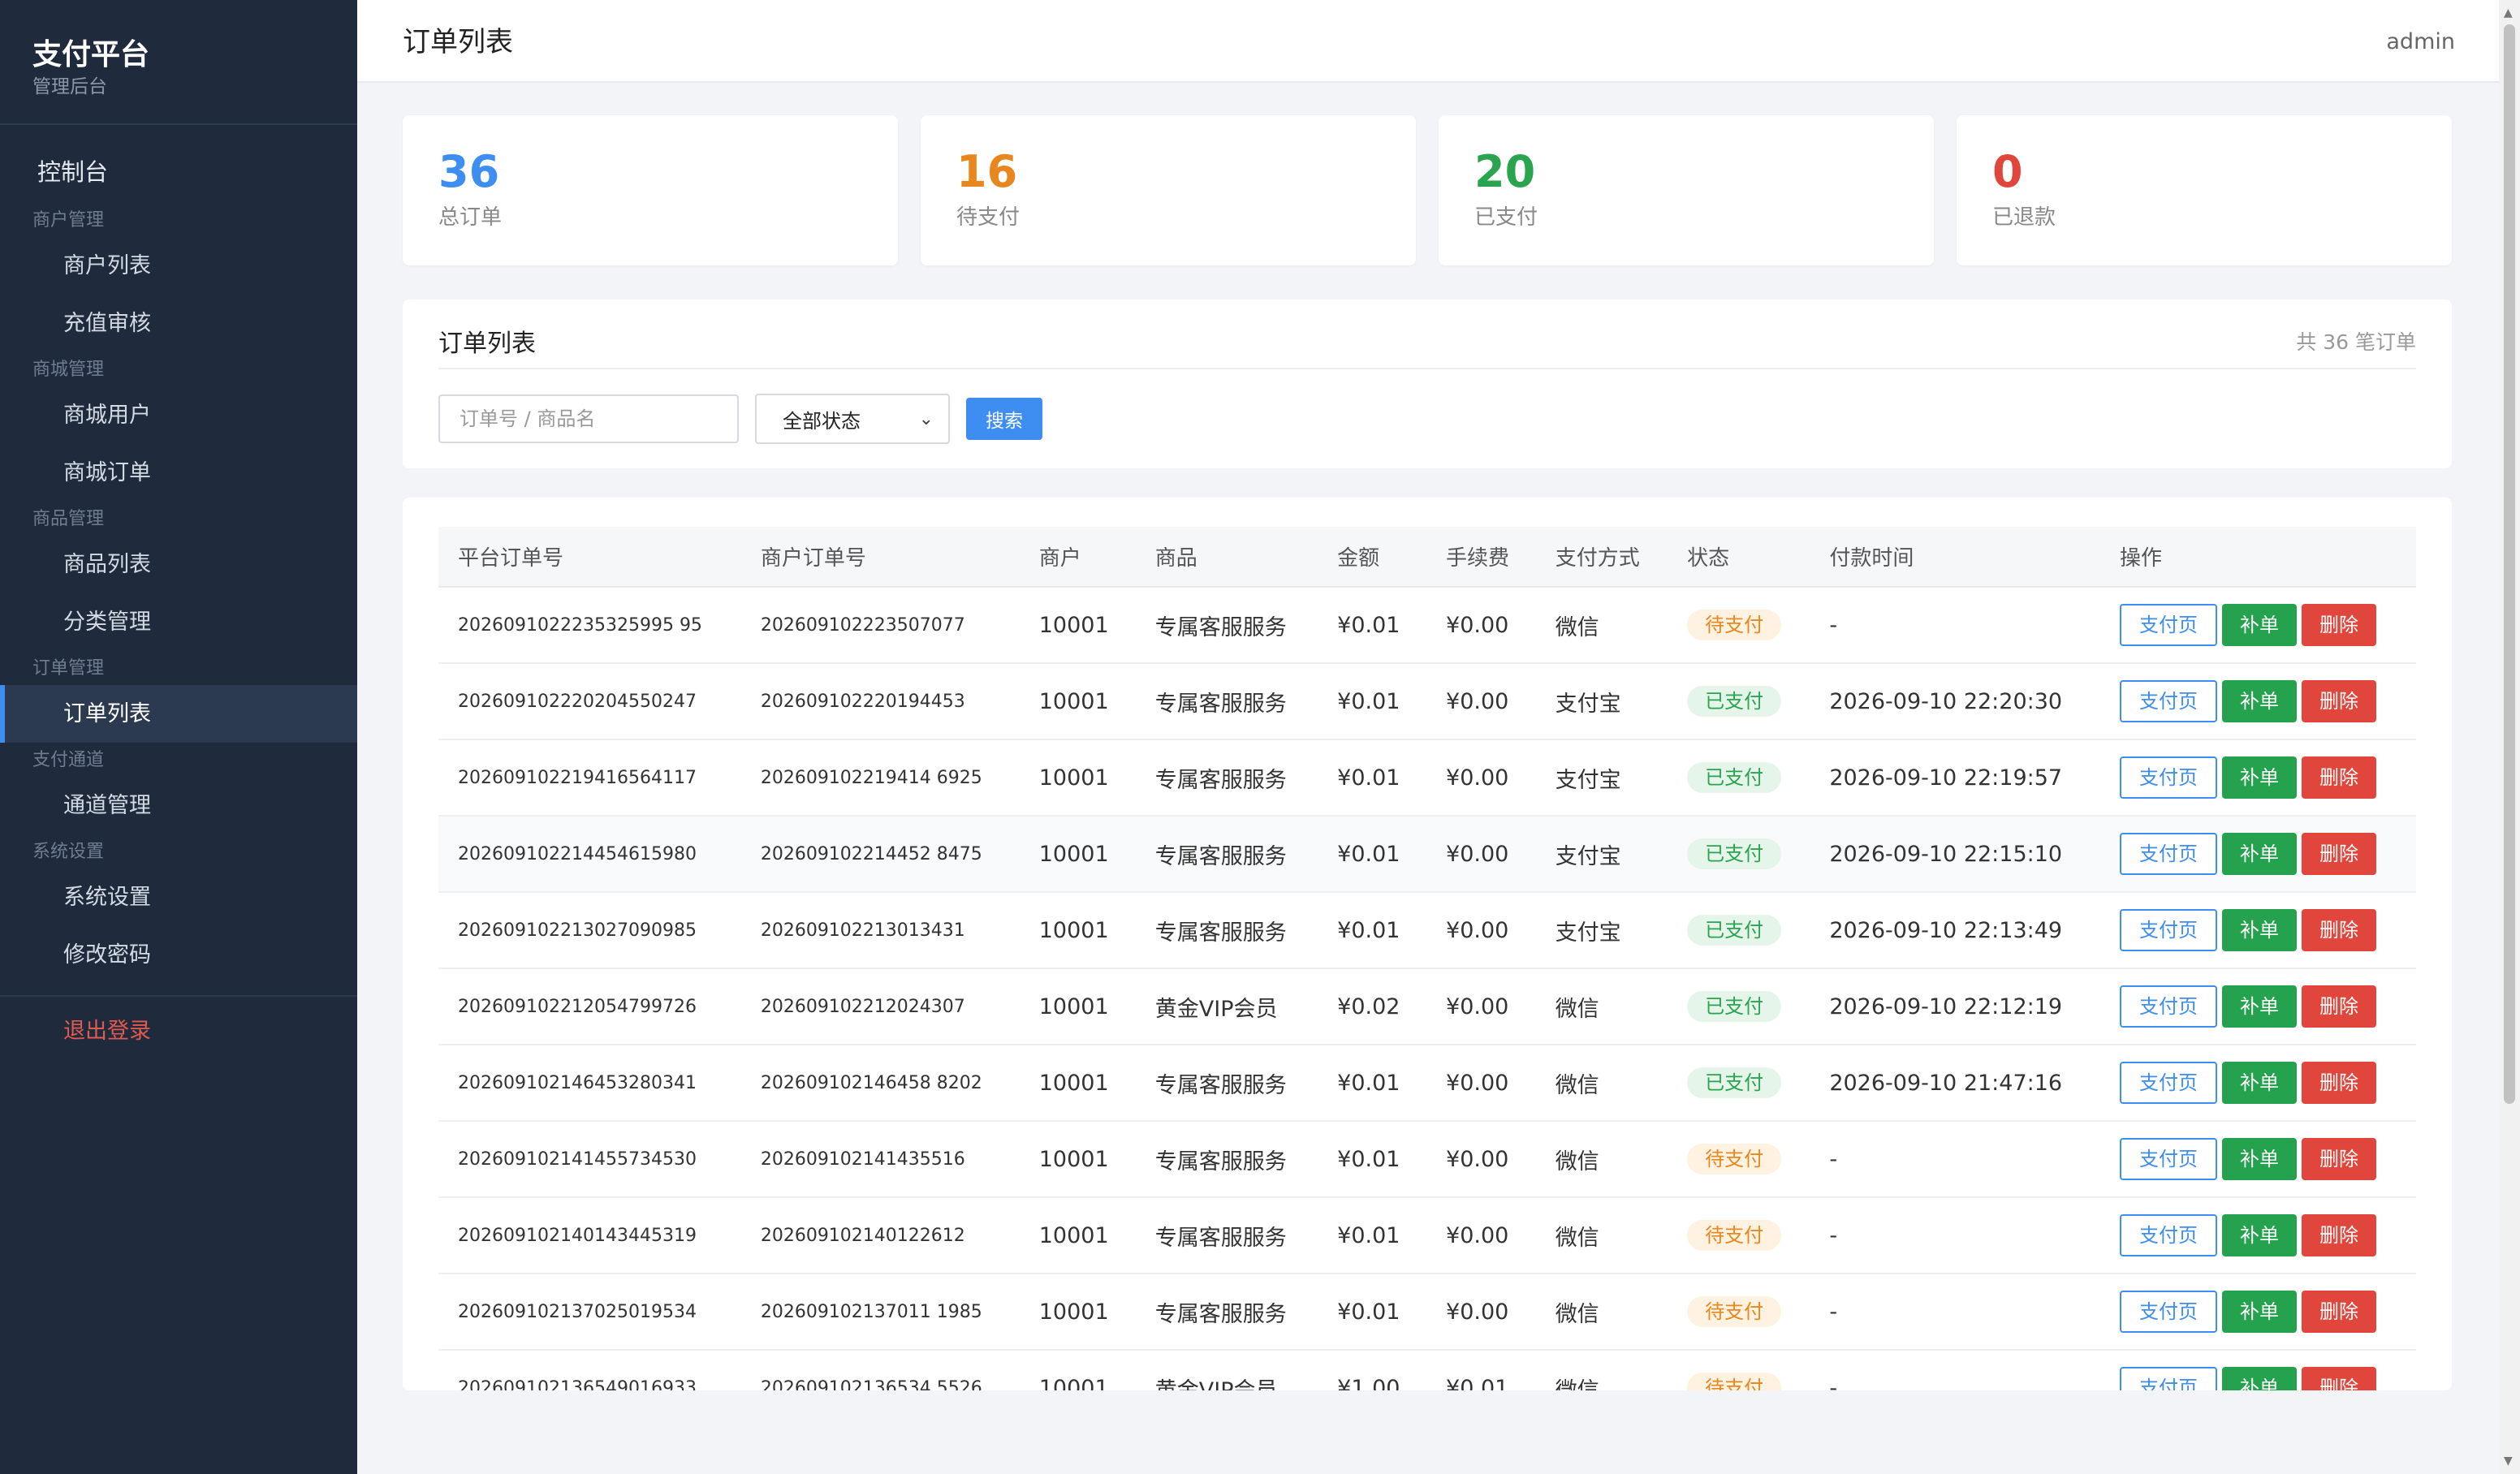 The height and width of the screenshot is (1474, 2520). What do you see at coordinates (178, 323) in the screenshot?
I see `sidebar-item-recharge-review: 充值审核` at bounding box center [178, 323].